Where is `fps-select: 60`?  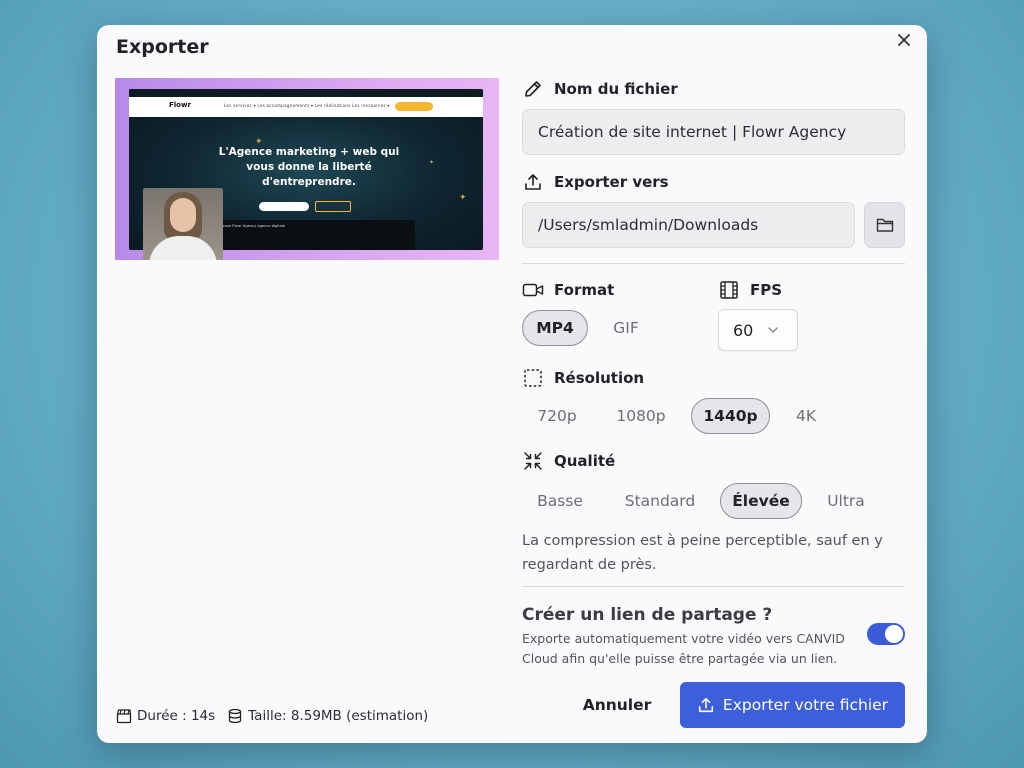 fps-select: 60 is located at coordinates (758, 330).